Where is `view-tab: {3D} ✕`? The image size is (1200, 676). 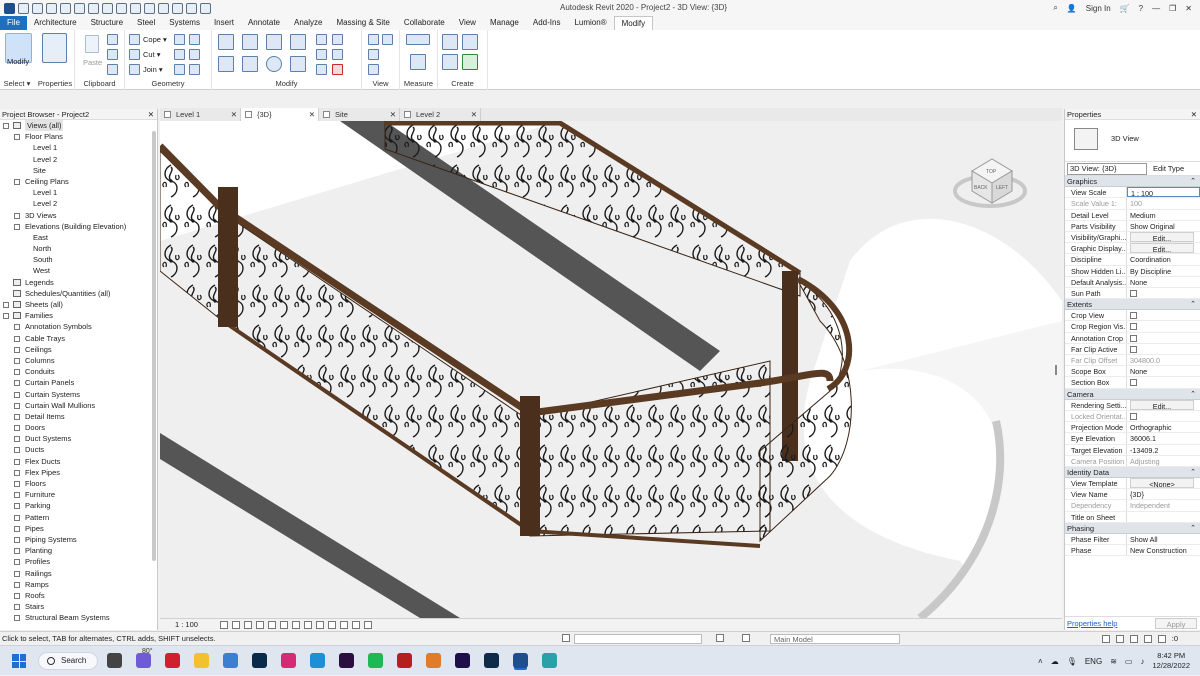 view-tab: {3D} ✕ is located at coordinates (280, 114).